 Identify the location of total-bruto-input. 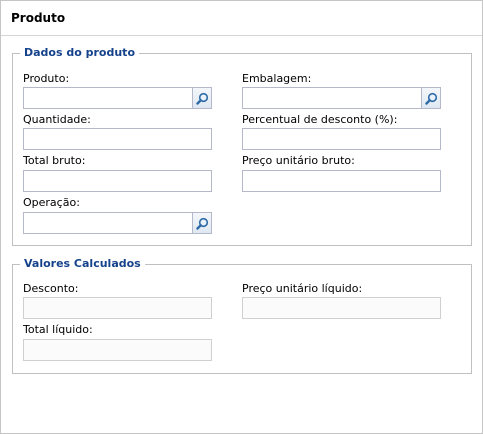
(117, 181).